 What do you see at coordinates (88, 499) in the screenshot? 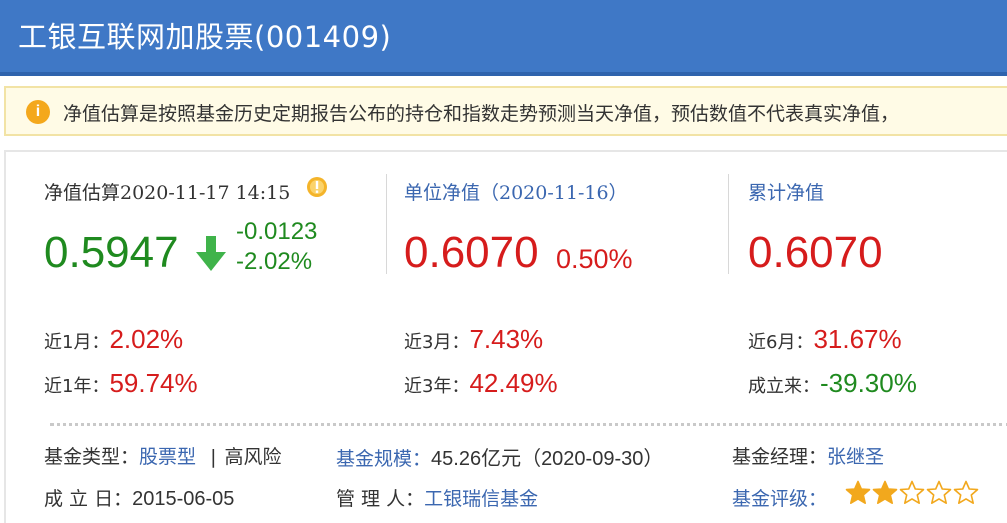
I see `inception-label: 成 立 日：` at bounding box center [88, 499].